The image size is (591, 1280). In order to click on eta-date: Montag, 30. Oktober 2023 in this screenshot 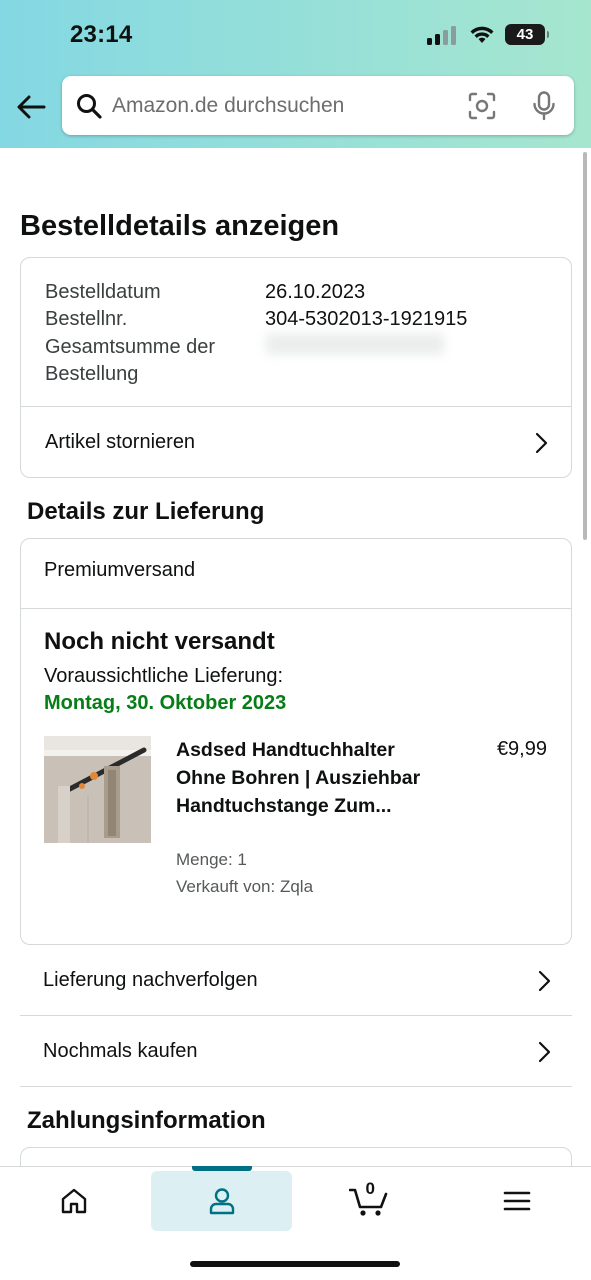, I will do `click(165, 703)`.